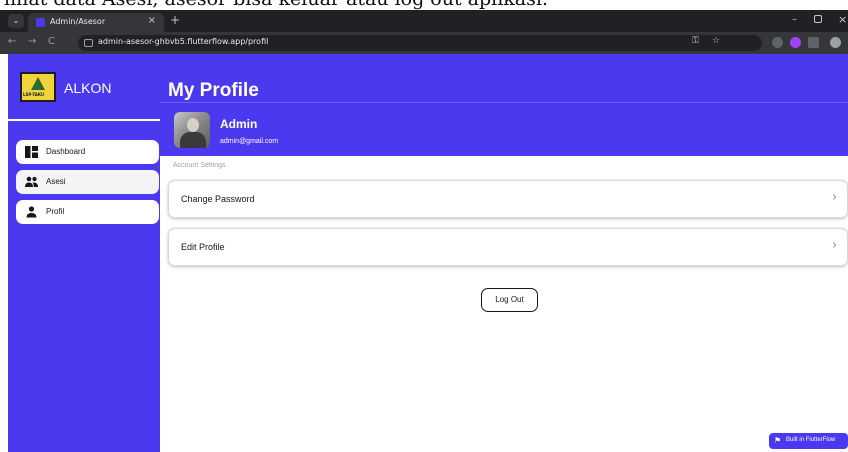  What do you see at coordinates (199, 165) in the screenshot?
I see `section-label-account-settings: Account Settings` at bounding box center [199, 165].